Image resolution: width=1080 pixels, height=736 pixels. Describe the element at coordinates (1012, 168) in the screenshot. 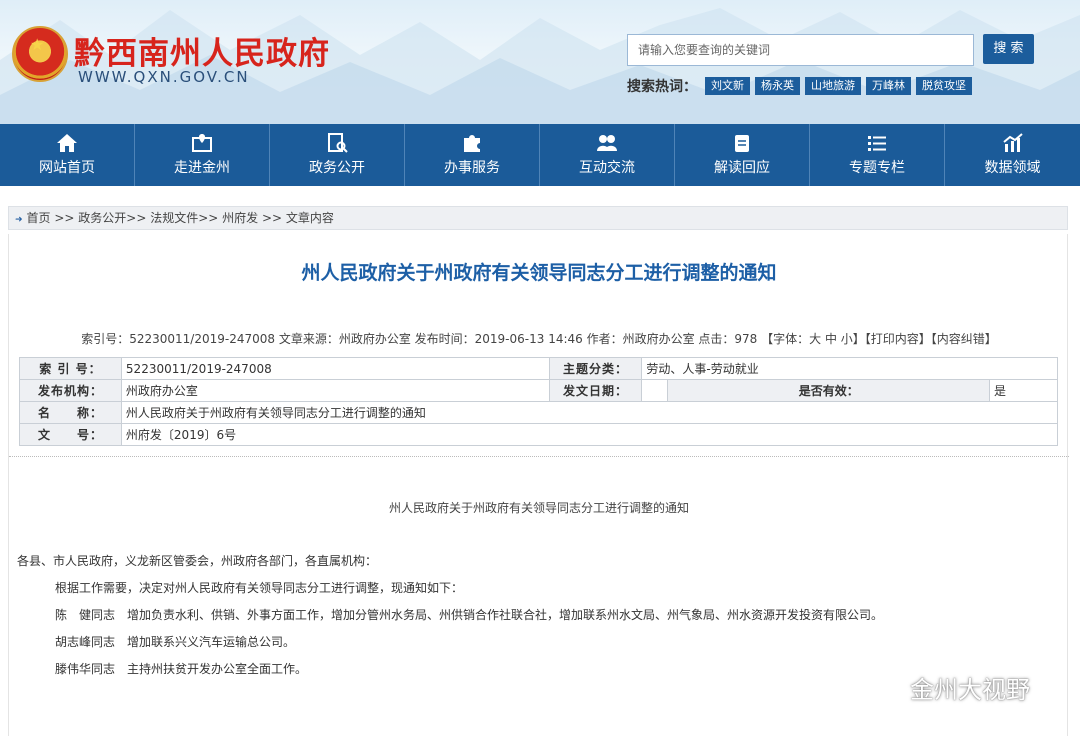

I see `nav-label: 数据领域` at that location.